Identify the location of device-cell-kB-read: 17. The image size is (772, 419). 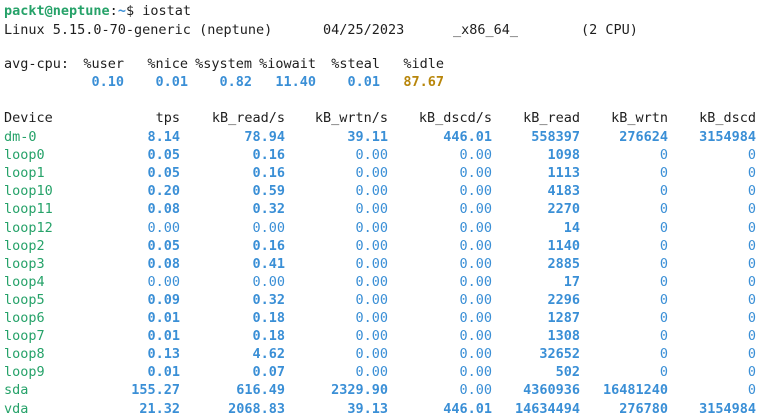
(571, 281).